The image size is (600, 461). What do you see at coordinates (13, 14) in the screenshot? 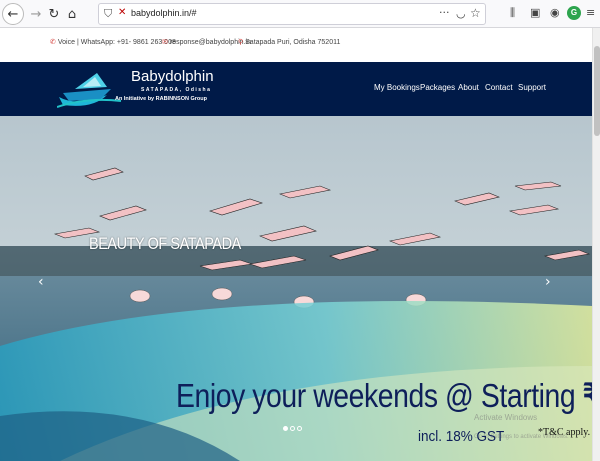
I see `back-arrow-icon: ←` at bounding box center [13, 14].